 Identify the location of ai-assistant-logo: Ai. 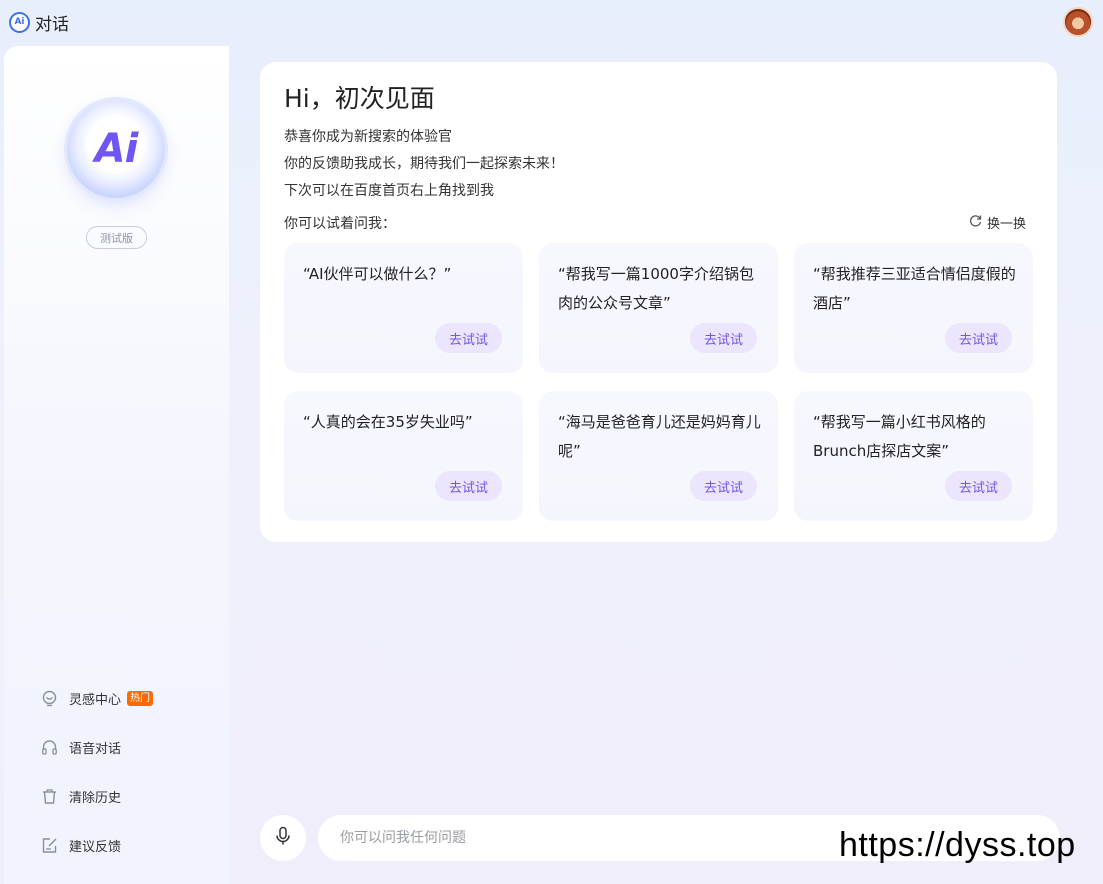
(116, 149).